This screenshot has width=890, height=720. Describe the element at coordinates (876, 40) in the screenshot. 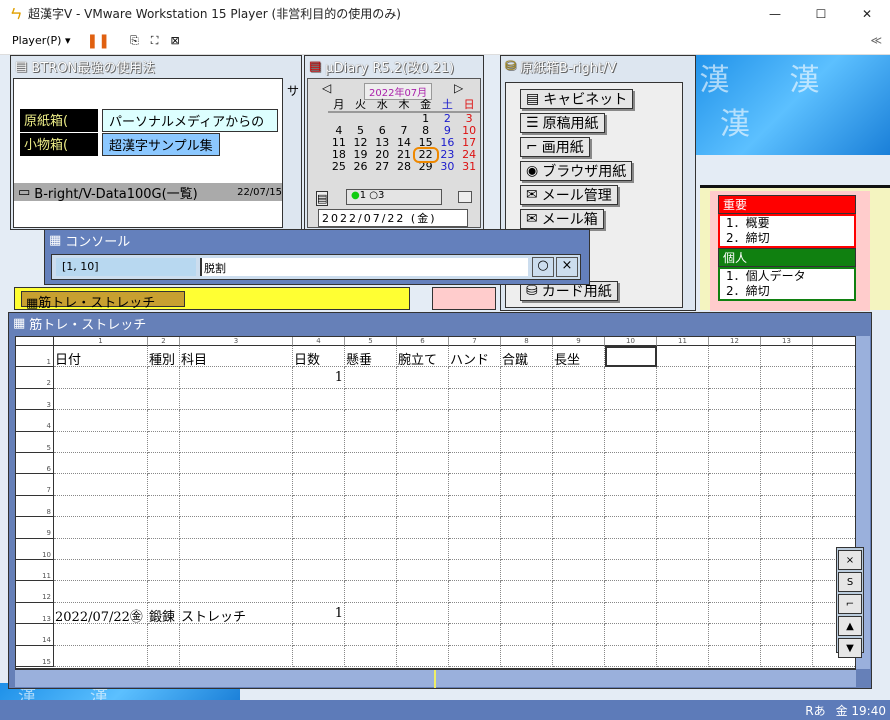

I see `collapse-toolbar-button: ≪` at that location.